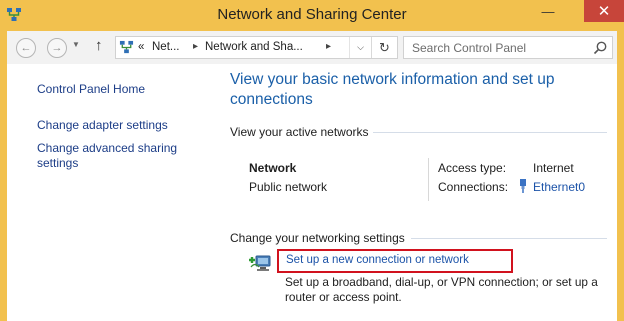 Image resolution: width=624 pixels, height=321 pixels. I want to click on address-bar: « Net... ▸ Network and Sha... ▸ ⌵ ↻, so click(256, 47).